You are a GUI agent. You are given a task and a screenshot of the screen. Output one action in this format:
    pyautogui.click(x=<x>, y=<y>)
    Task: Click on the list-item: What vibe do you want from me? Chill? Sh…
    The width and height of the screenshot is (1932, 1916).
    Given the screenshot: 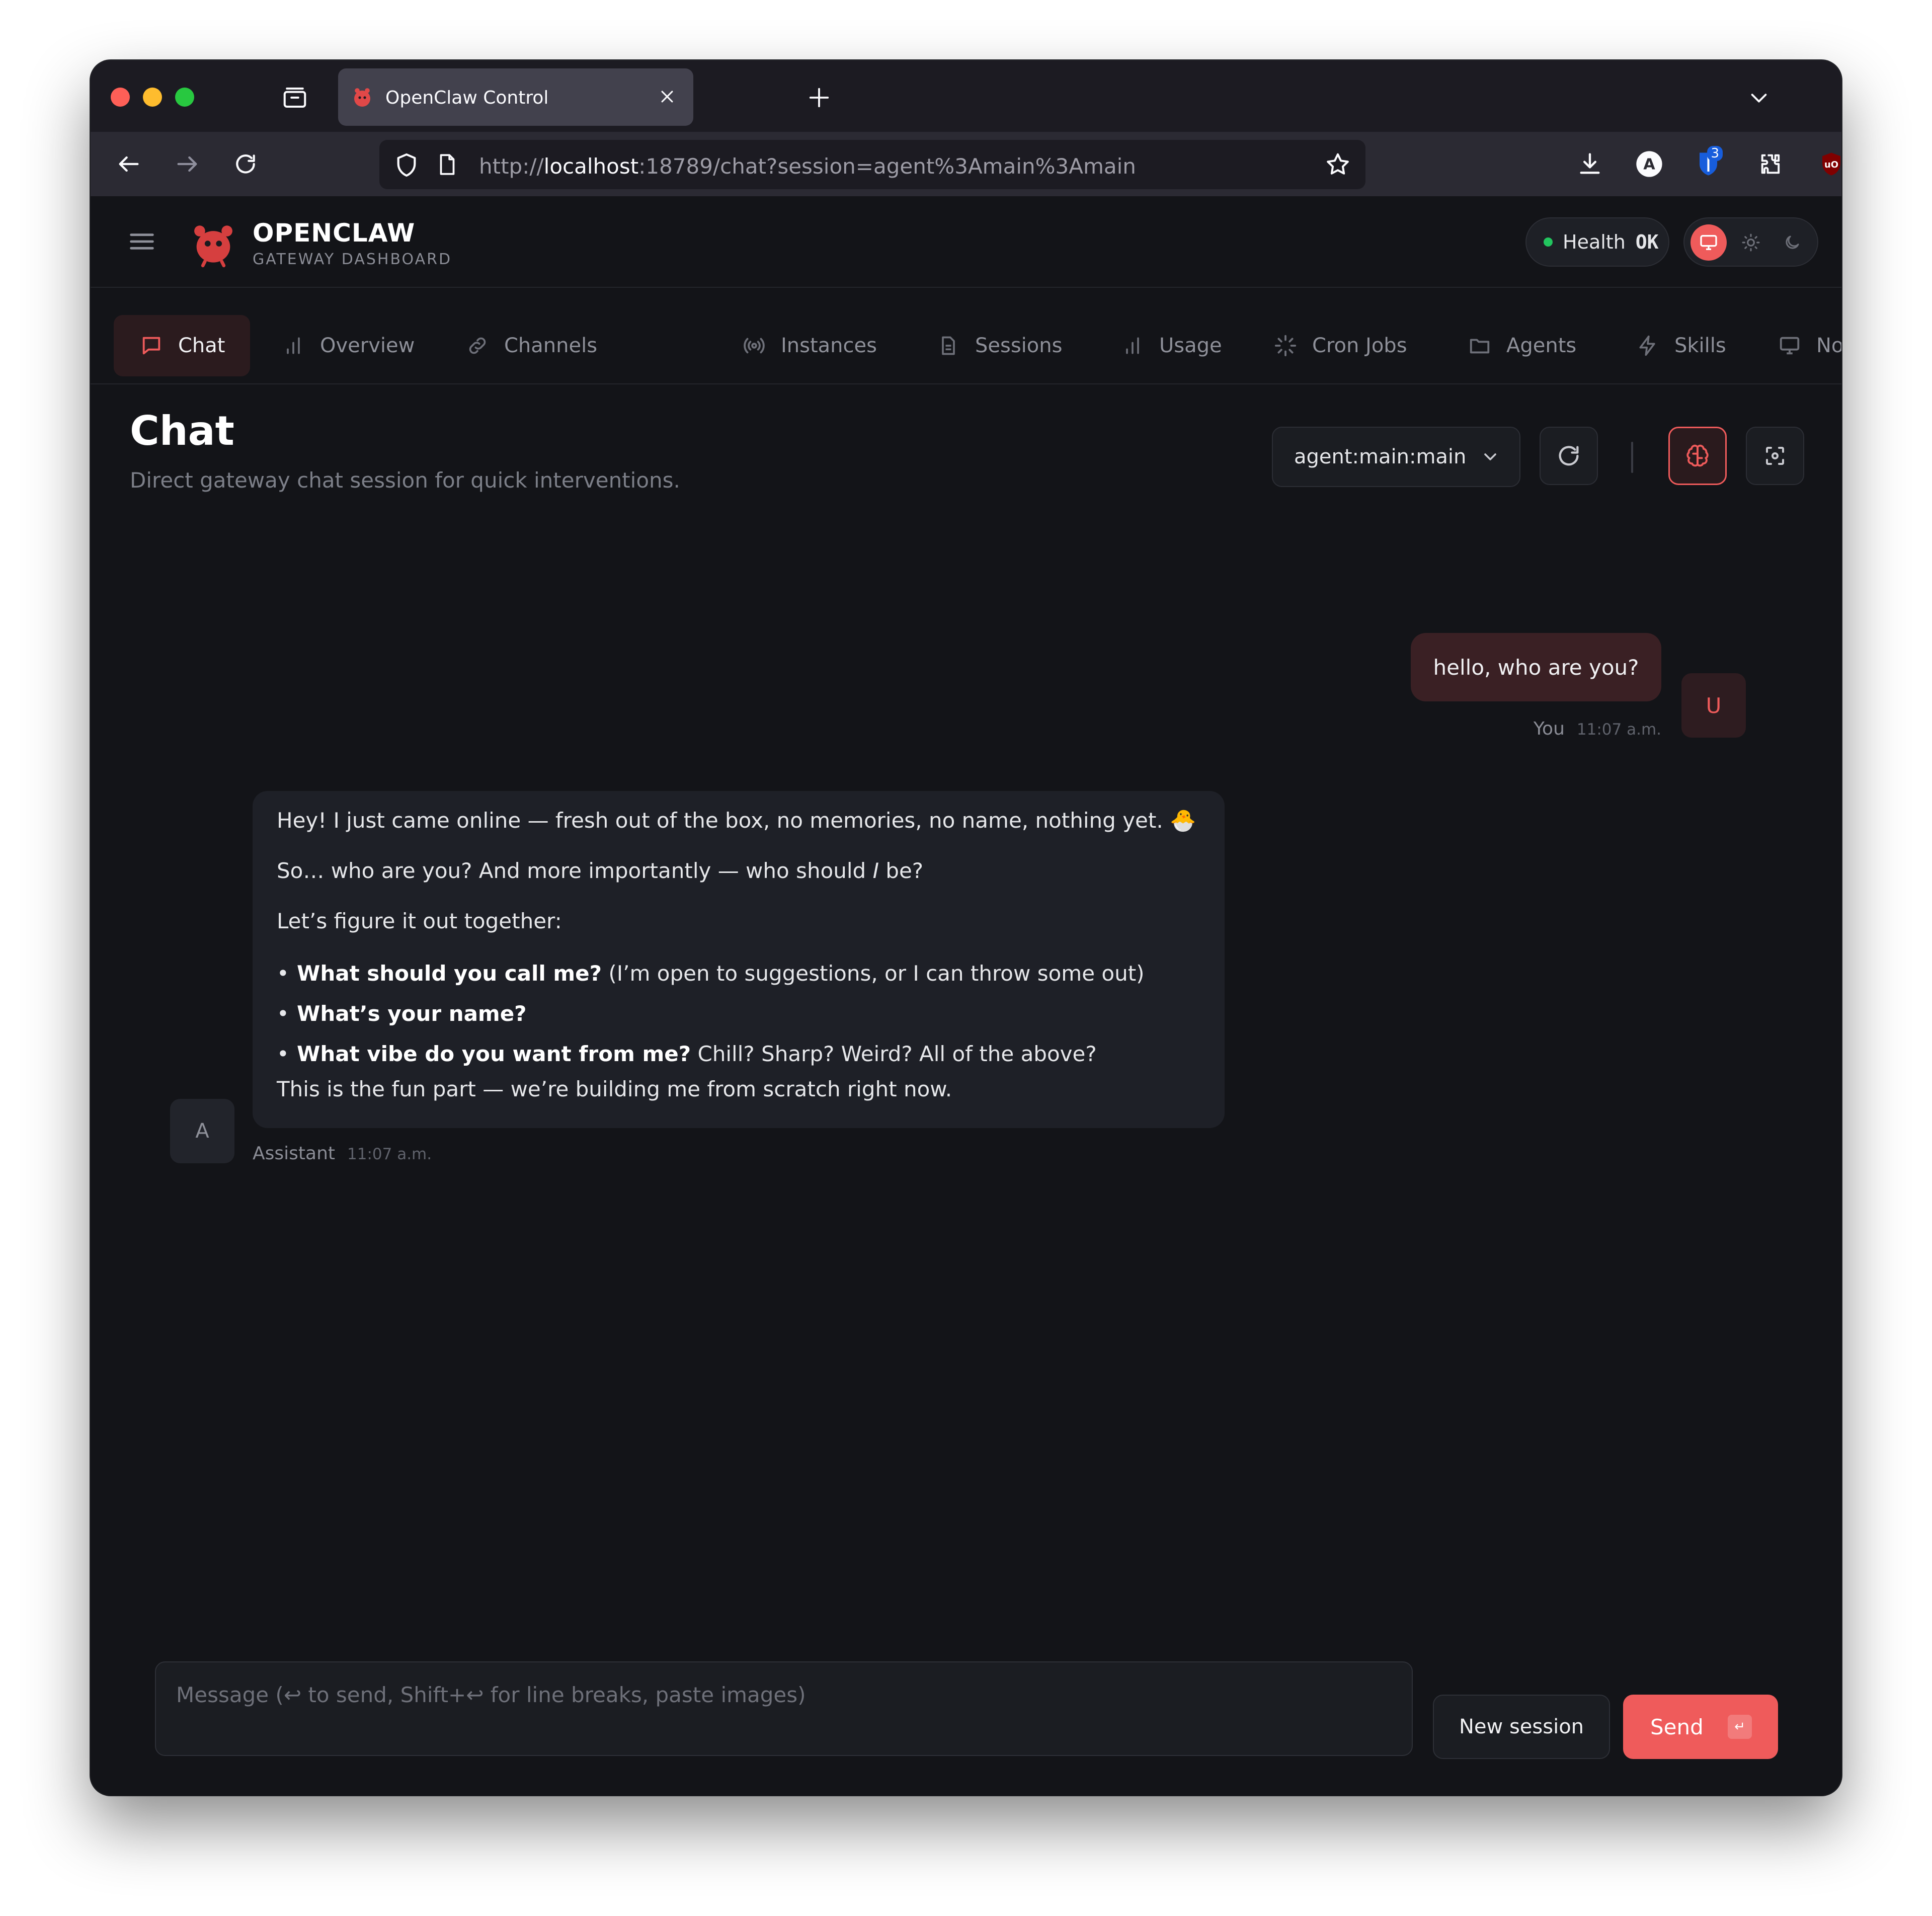 What is the action you would take?
    pyautogui.click(x=687, y=1054)
    